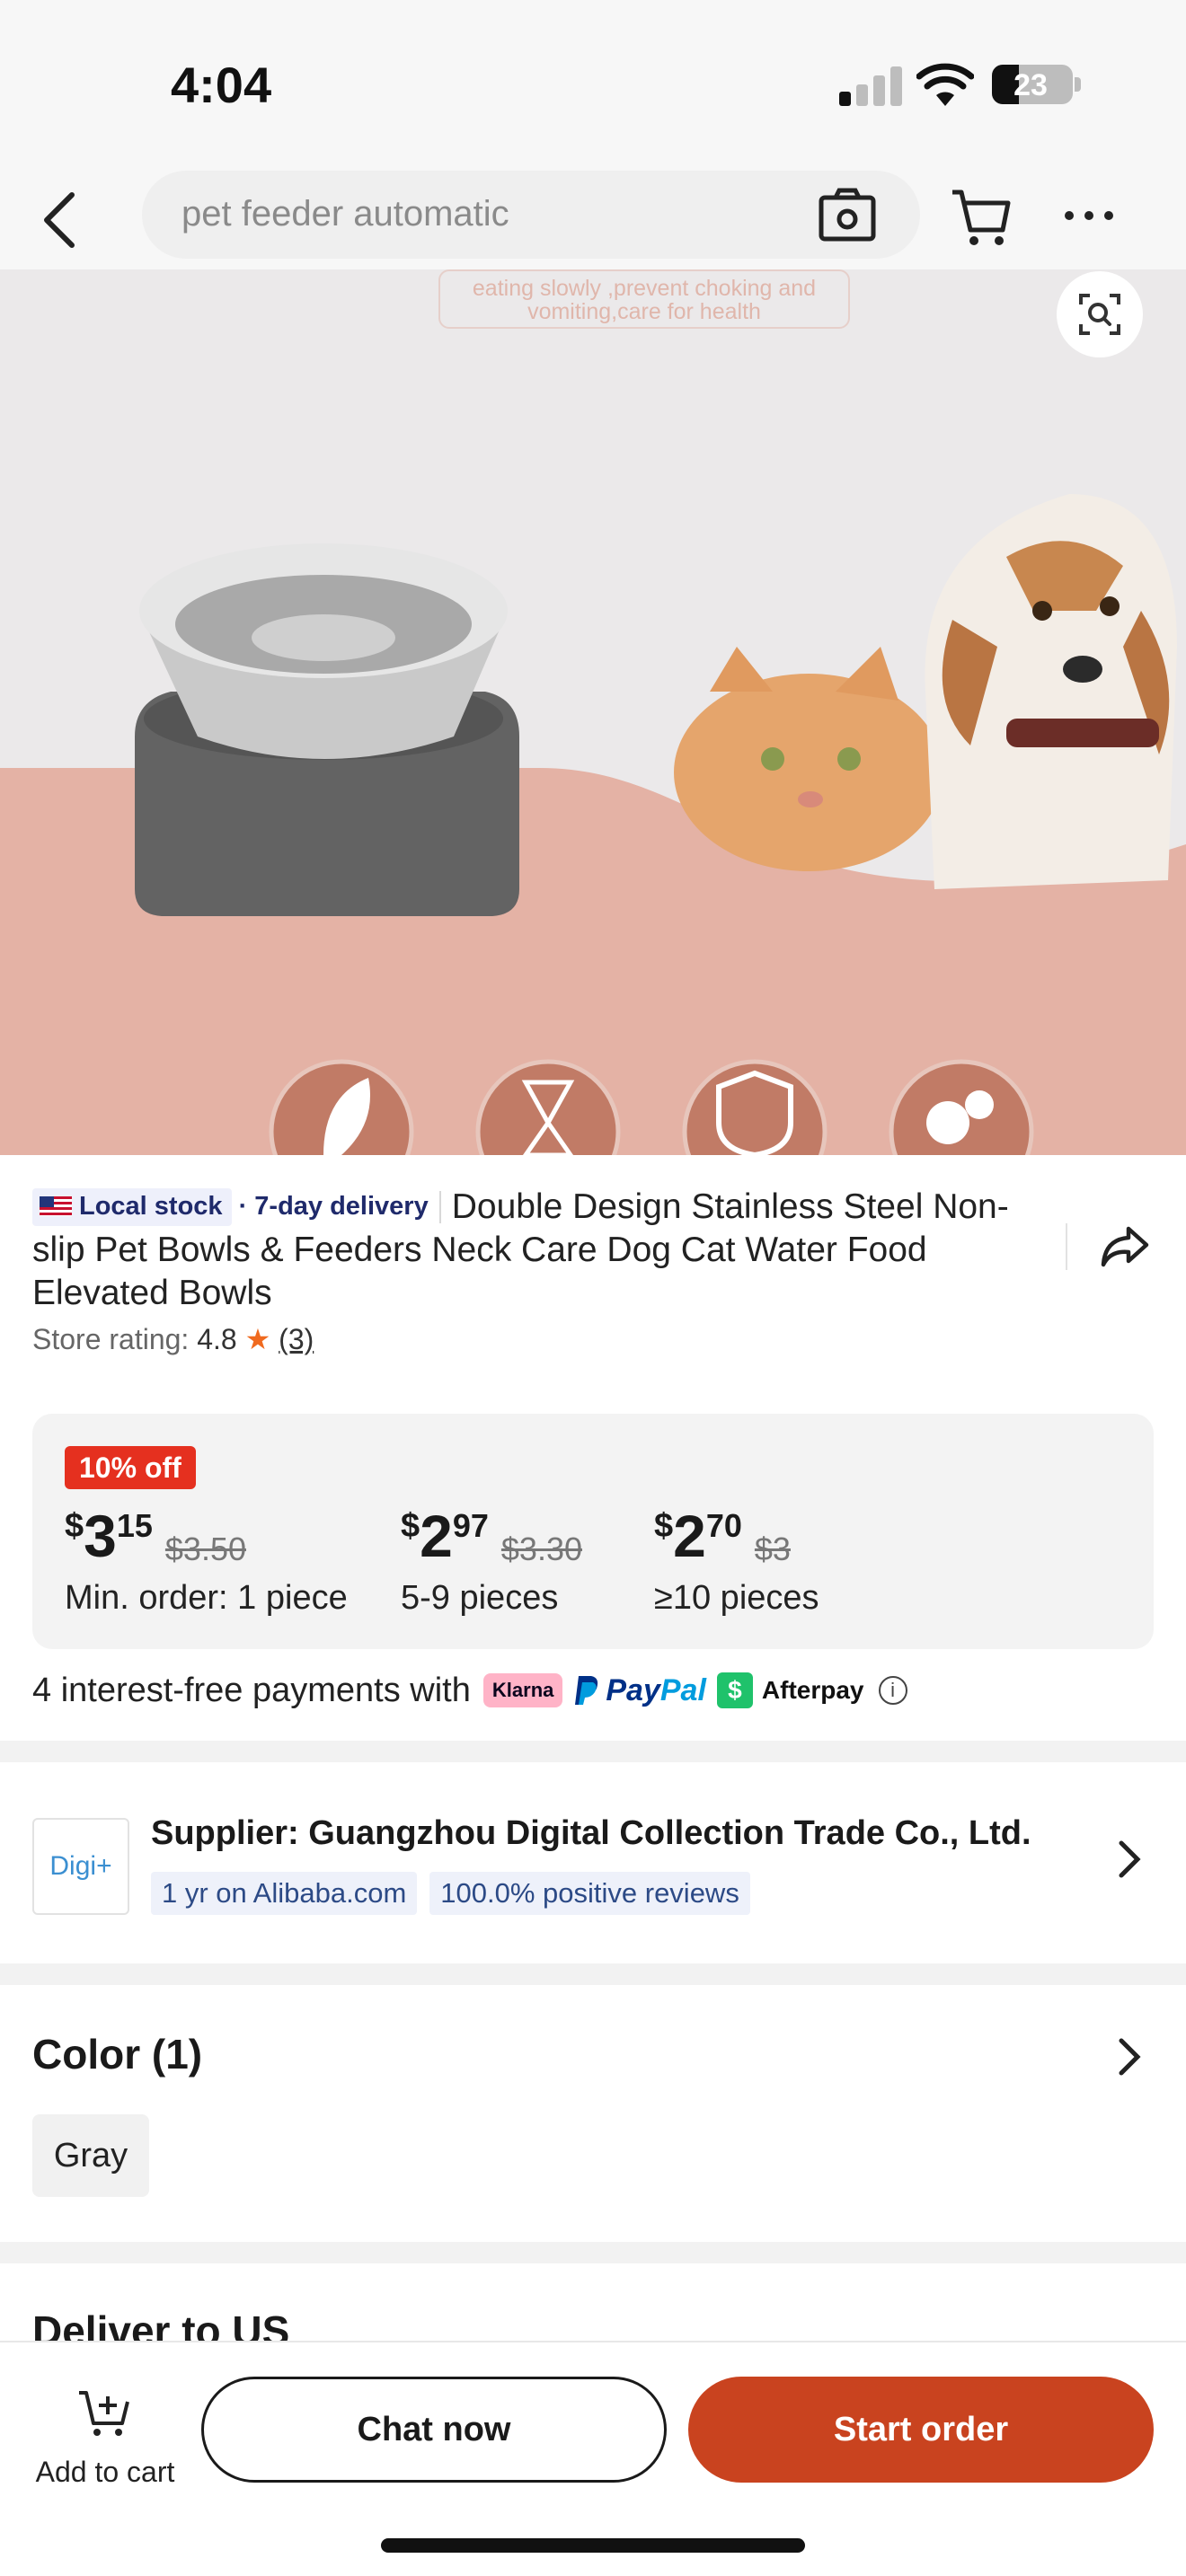 This screenshot has height=2576, width=1186. What do you see at coordinates (593, 85) in the screenshot?
I see `status-bar: 4:04 23` at bounding box center [593, 85].